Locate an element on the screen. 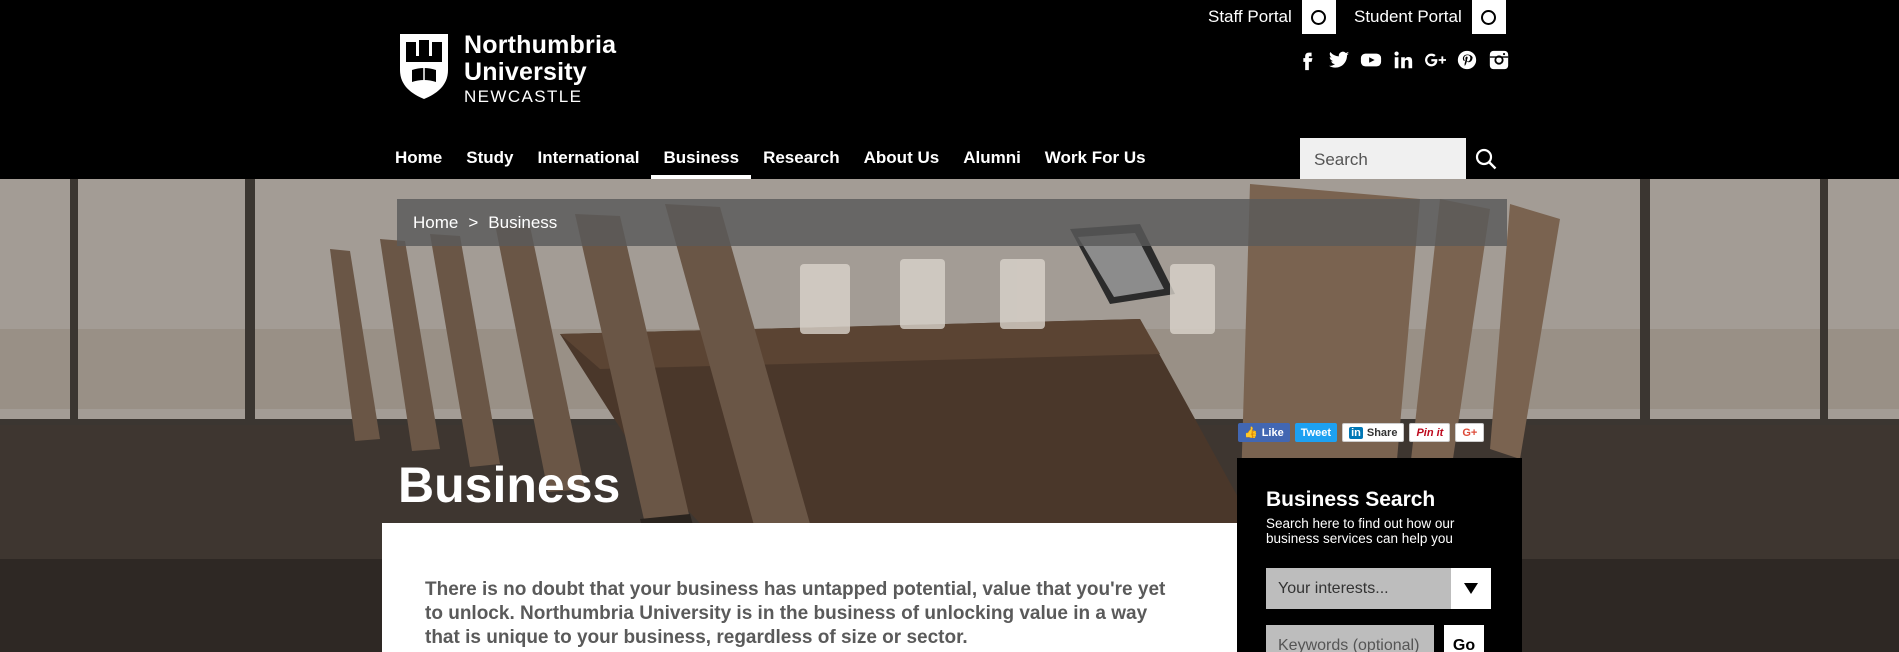 The height and width of the screenshot is (652, 1899). nav-item-international: International is located at coordinates (588, 157).